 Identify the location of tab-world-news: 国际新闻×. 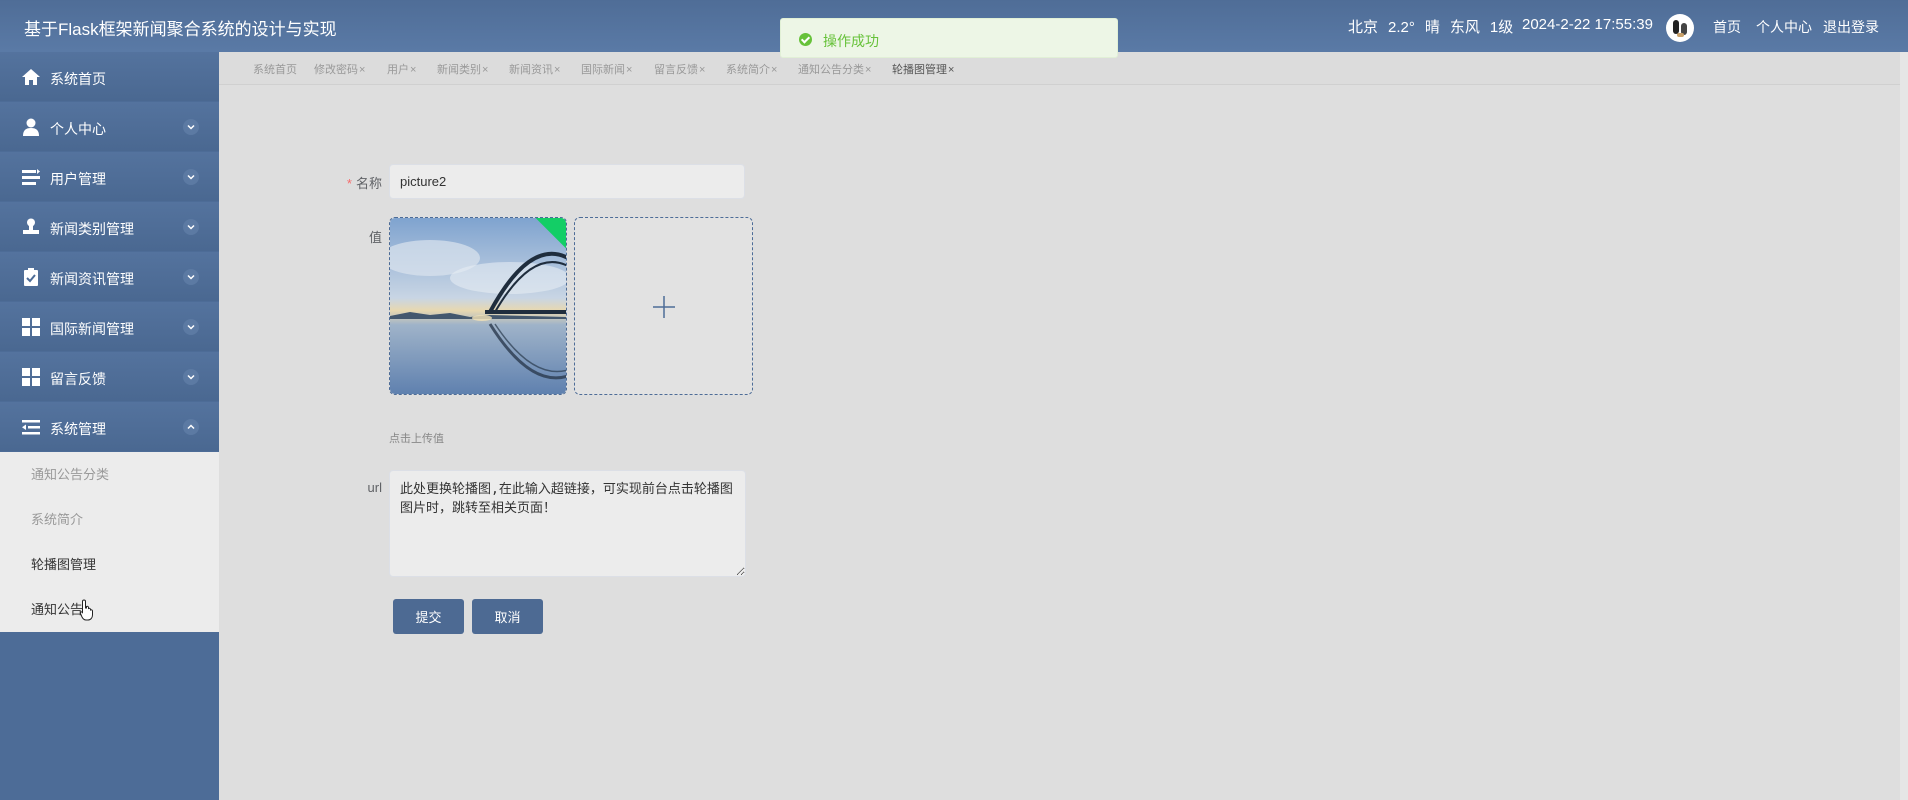
(606, 69).